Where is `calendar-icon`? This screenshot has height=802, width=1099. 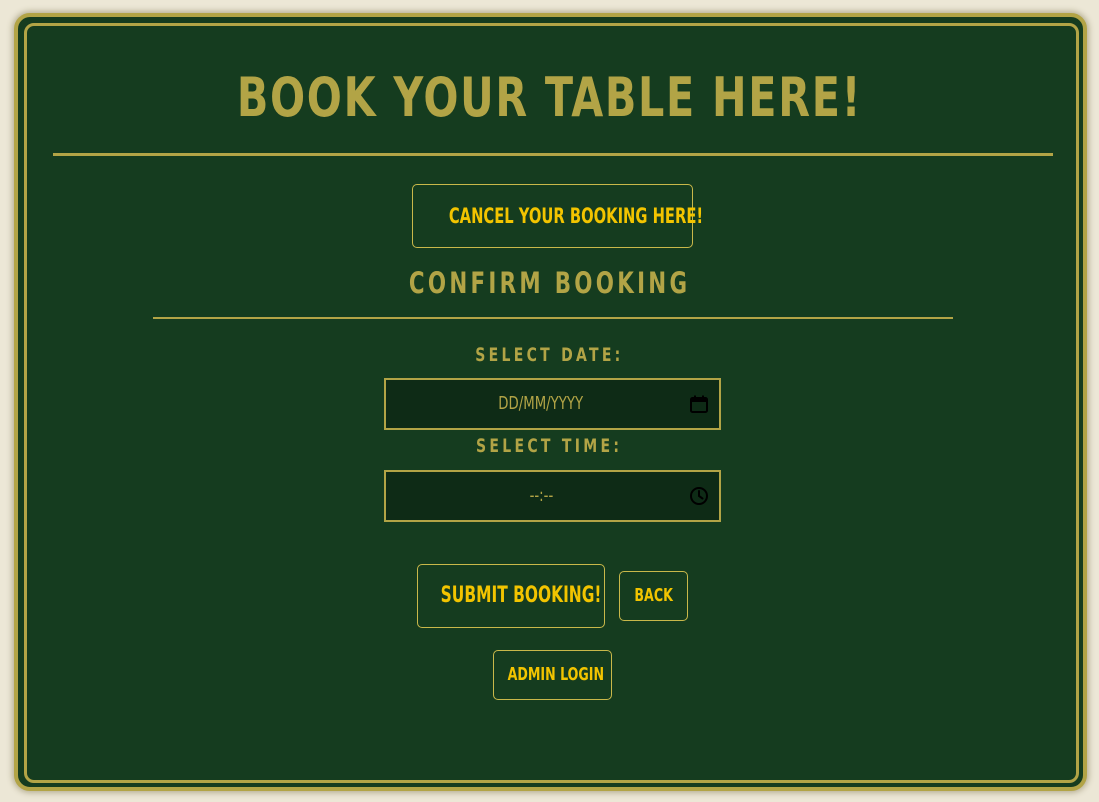 calendar-icon is located at coordinates (699, 404).